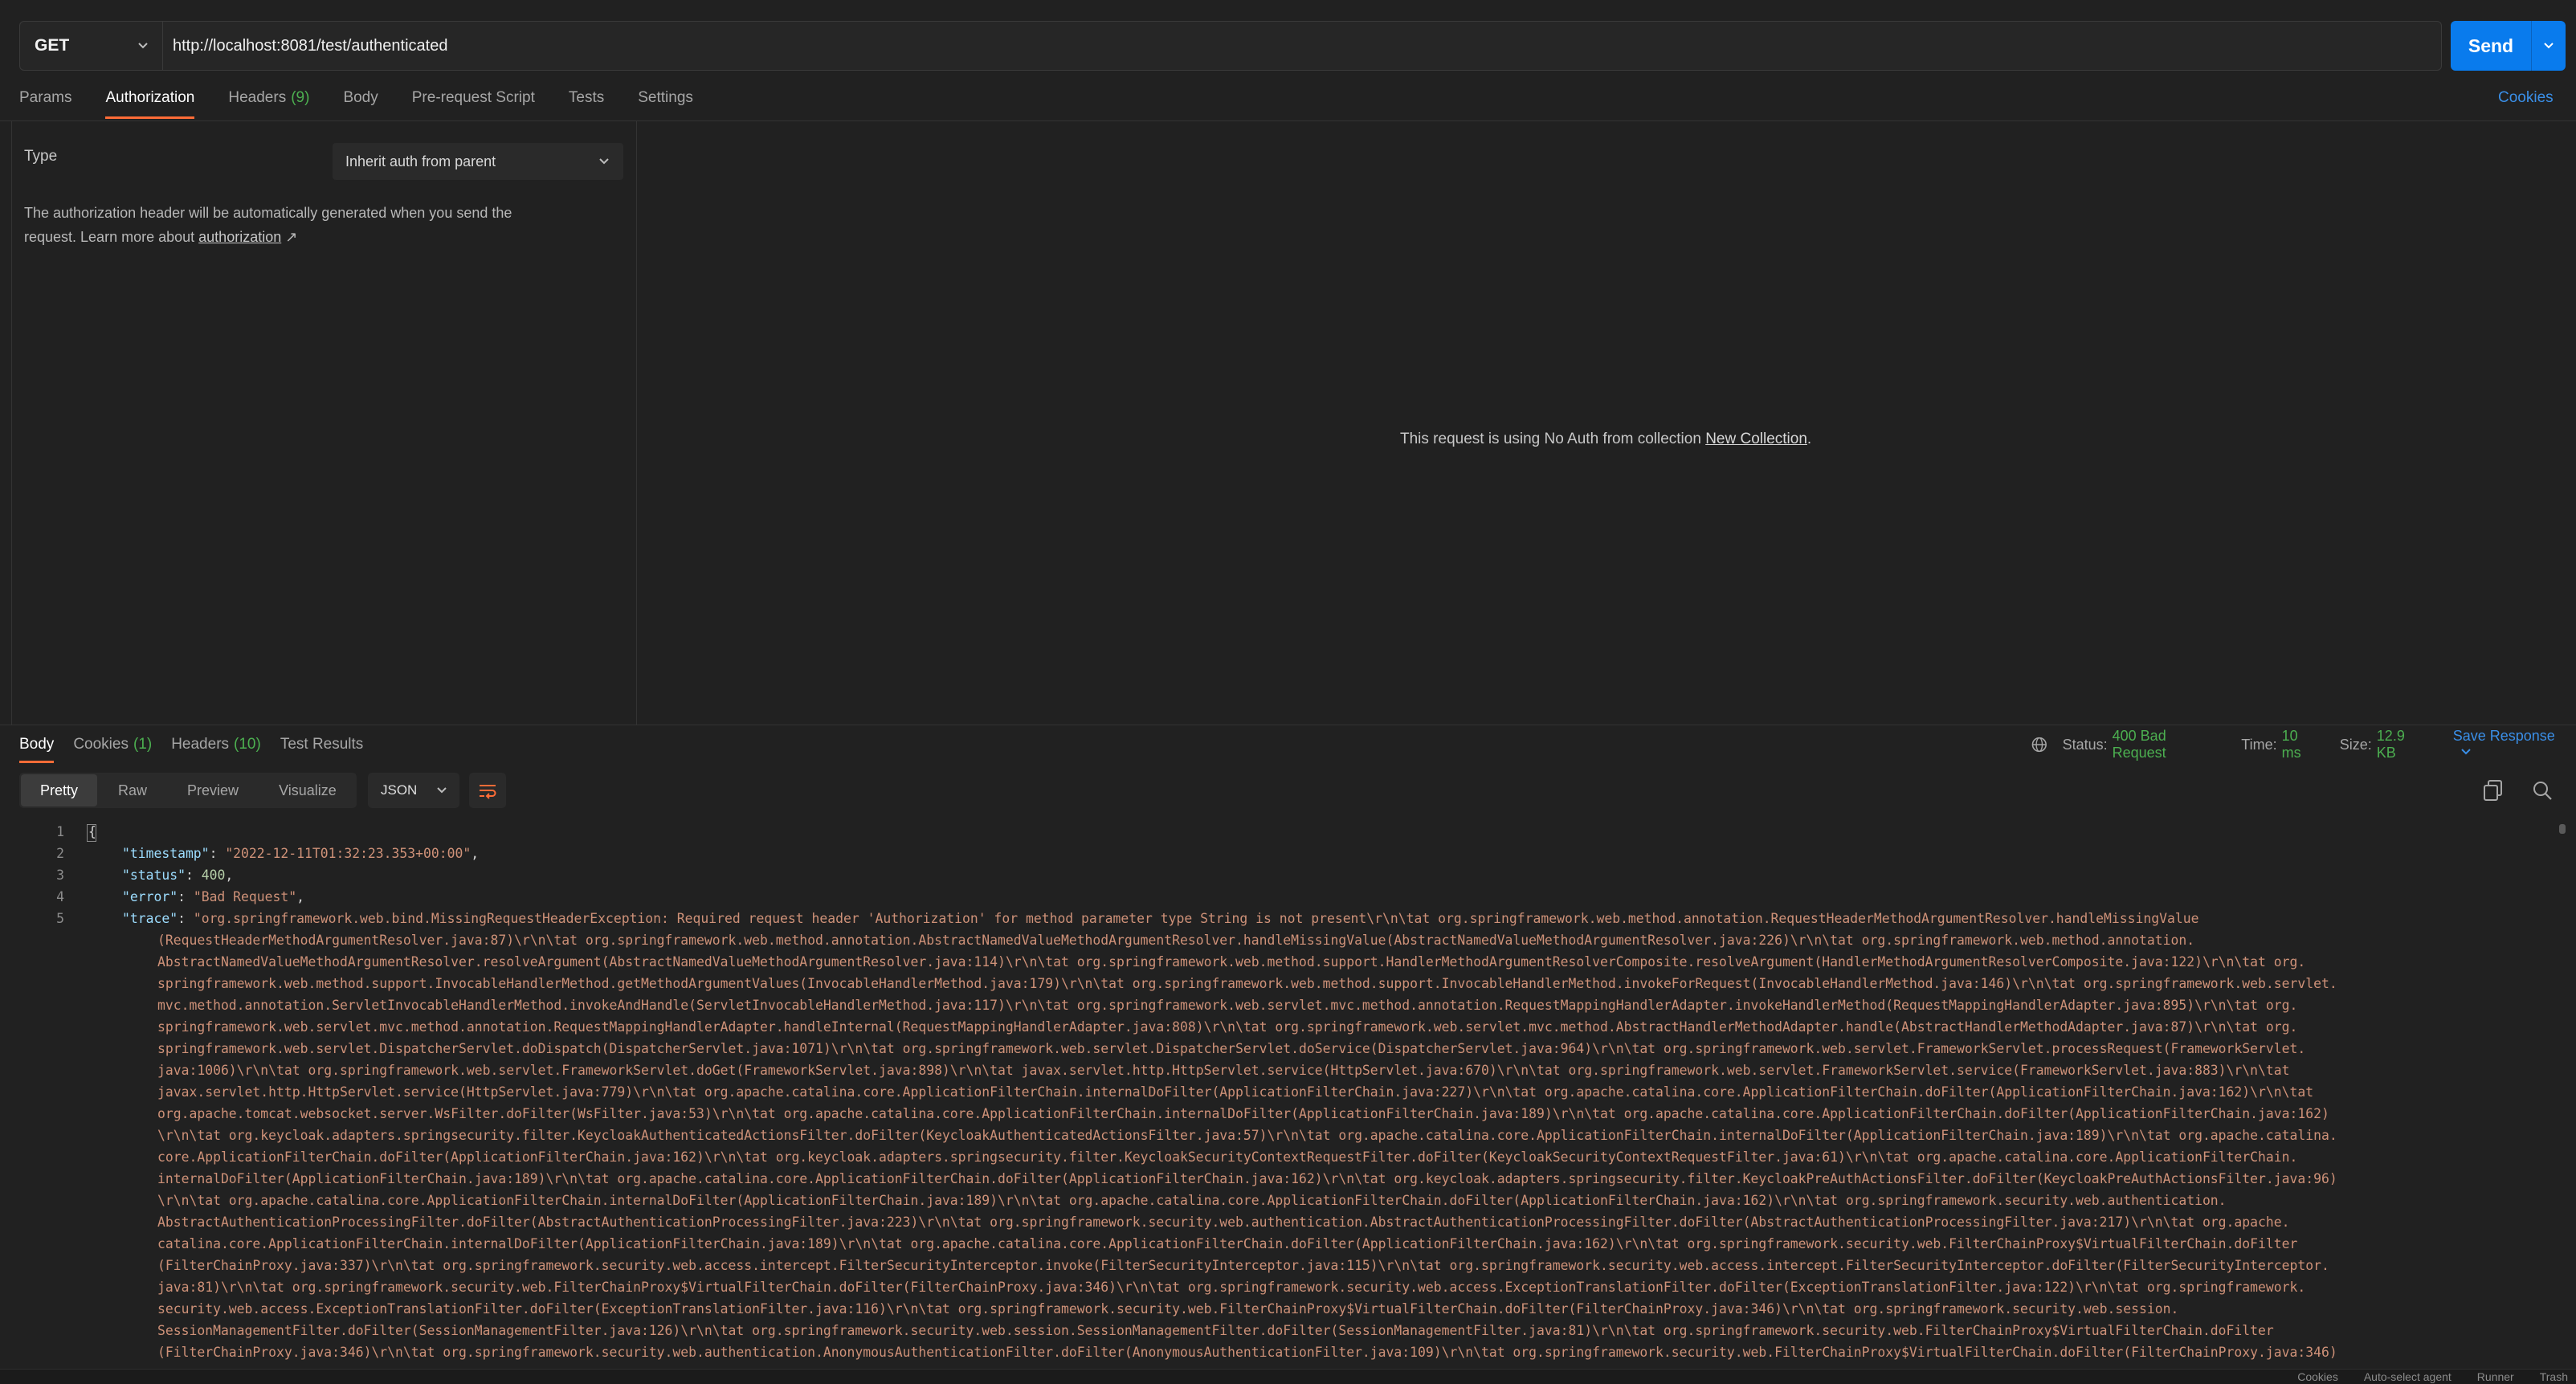 Image resolution: width=2576 pixels, height=1384 pixels. I want to click on copy-icon, so click(2493, 790).